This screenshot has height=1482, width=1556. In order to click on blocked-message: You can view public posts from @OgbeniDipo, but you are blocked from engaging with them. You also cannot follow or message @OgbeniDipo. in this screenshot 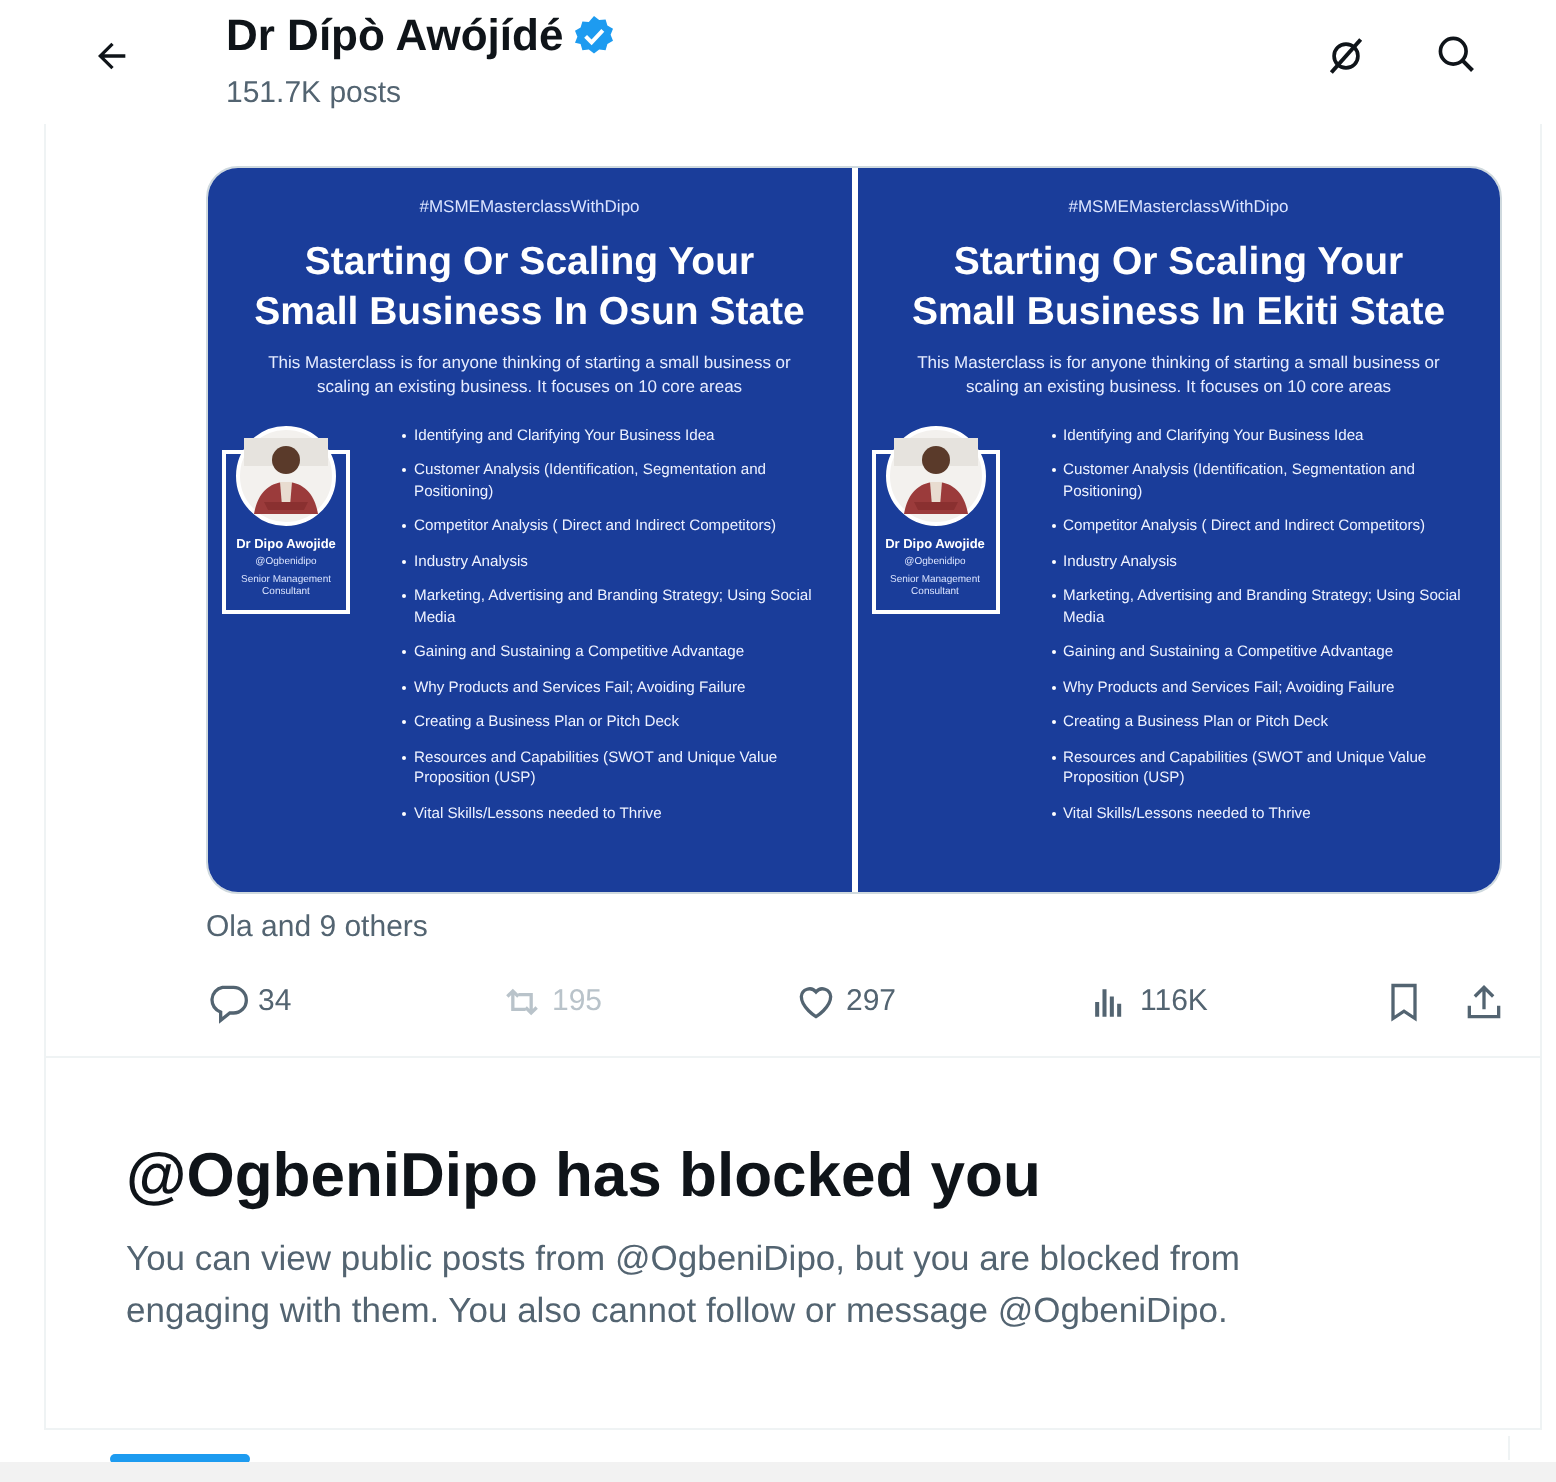, I will do `click(684, 1285)`.